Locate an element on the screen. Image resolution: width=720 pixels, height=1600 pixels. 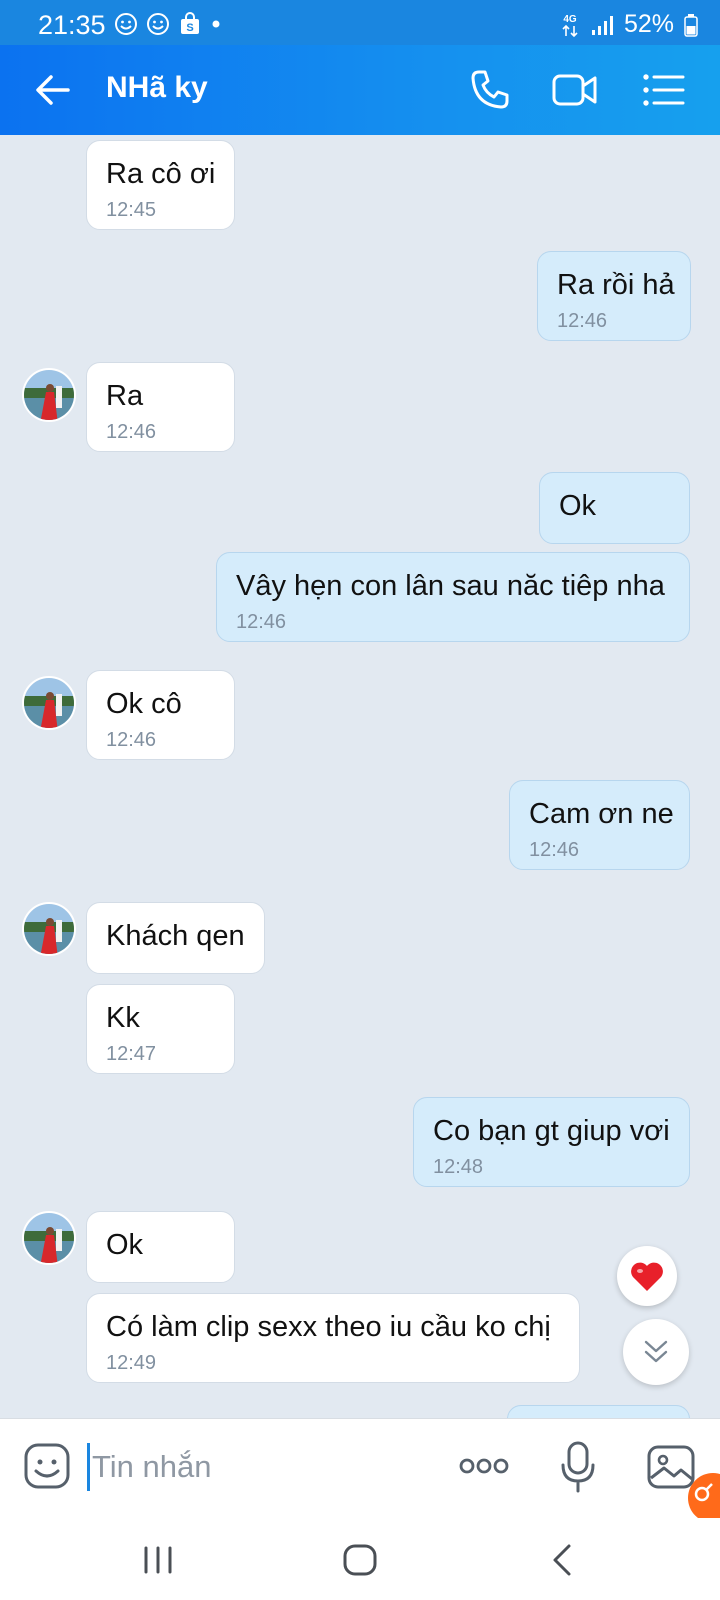
double-chevron-down-icon is located at coordinates (656, 1351).